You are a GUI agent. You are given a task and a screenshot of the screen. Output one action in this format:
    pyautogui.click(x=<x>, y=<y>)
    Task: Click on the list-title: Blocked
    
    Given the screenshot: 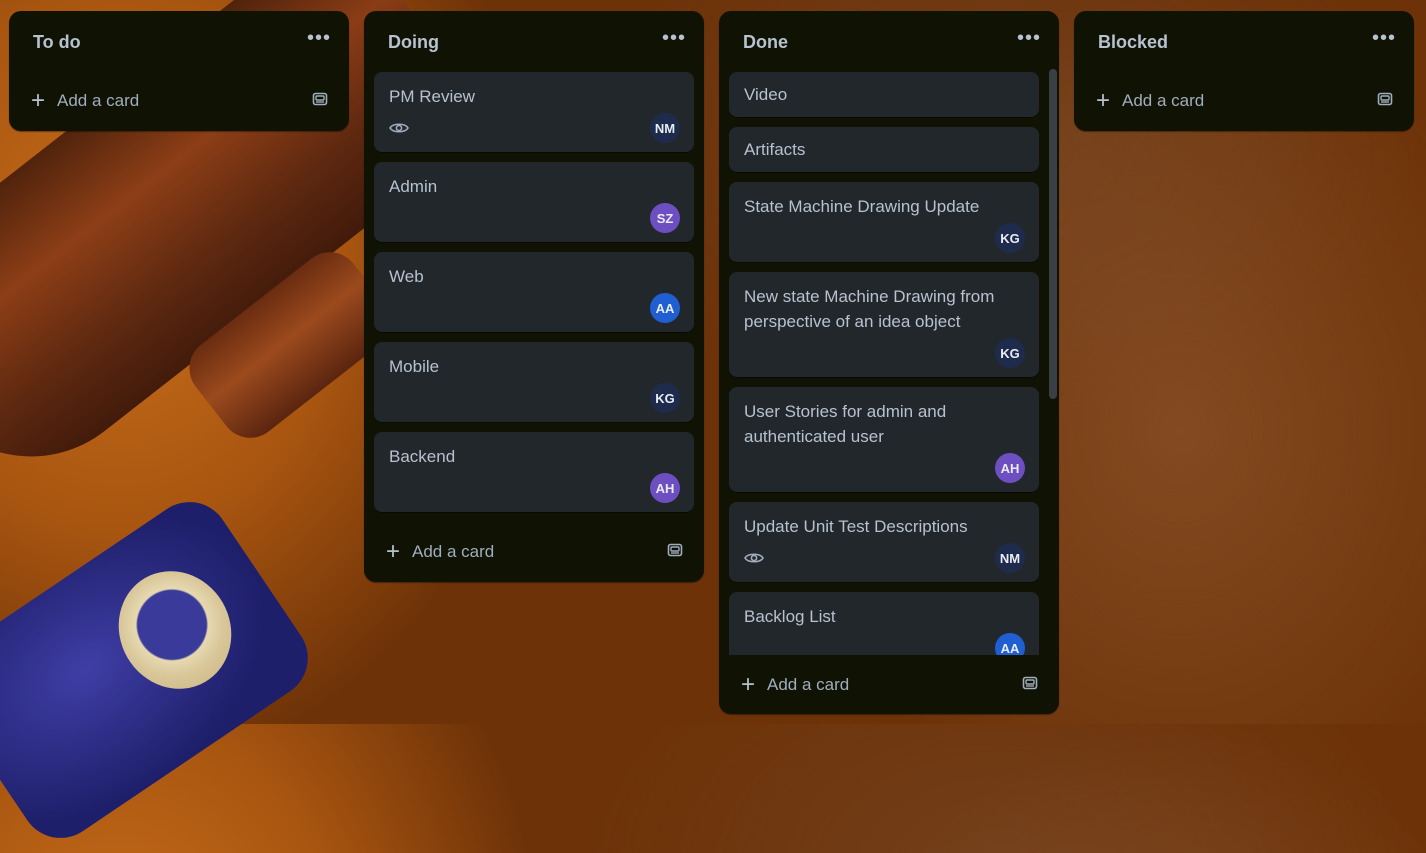 What is the action you would take?
    pyautogui.click(x=1133, y=42)
    